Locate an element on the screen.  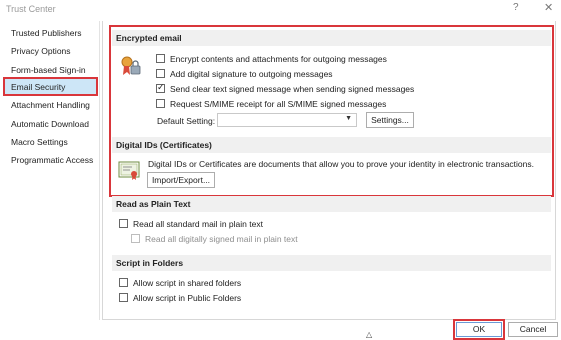
sidebar-item-trusted-publishers: Trusted Publishers is located at coordinates (46, 33).